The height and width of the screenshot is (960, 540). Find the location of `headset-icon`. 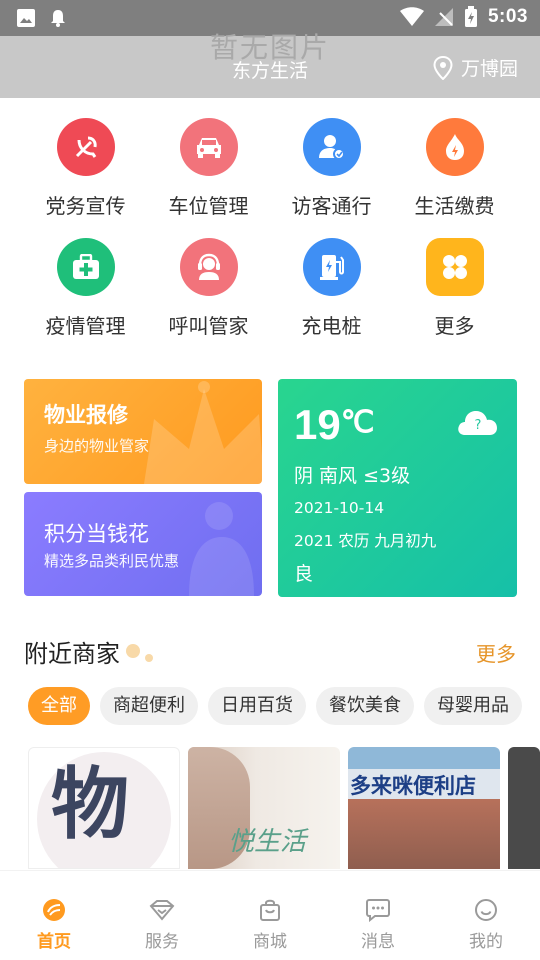

headset-icon is located at coordinates (208, 267).